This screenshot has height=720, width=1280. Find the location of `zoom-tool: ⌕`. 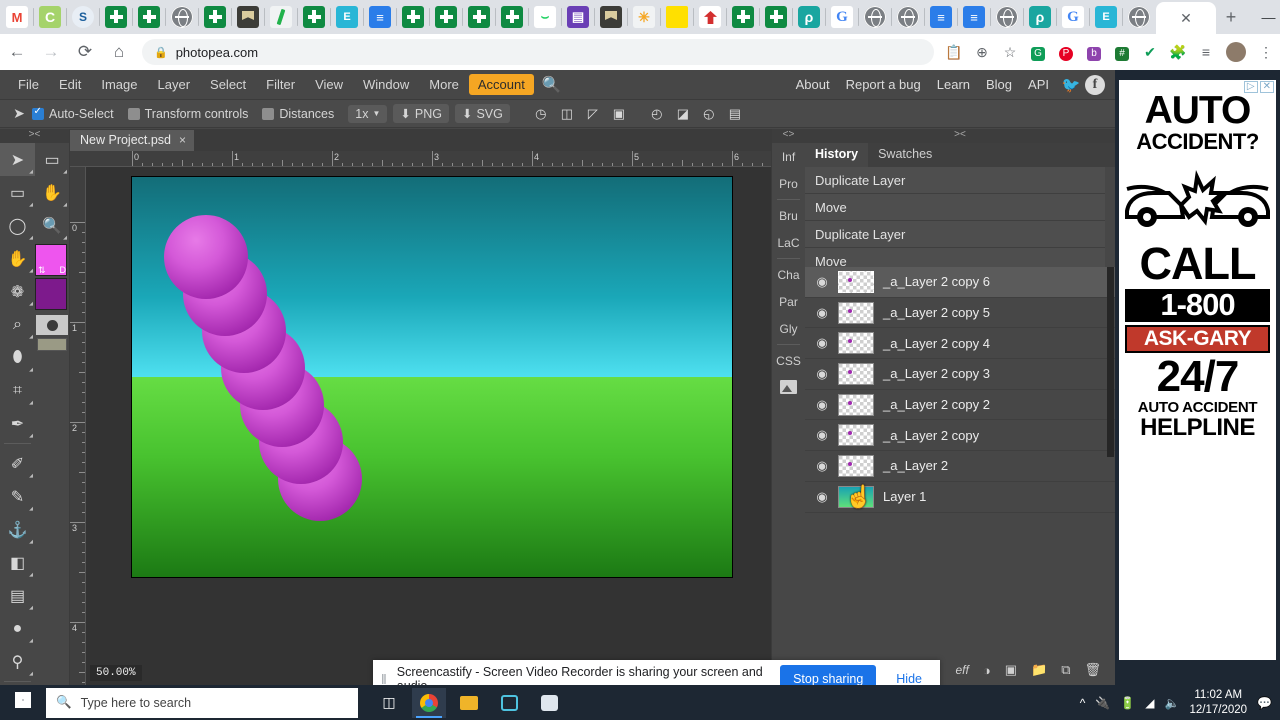

zoom-tool: ⌕ is located at coordinates (17, 324).